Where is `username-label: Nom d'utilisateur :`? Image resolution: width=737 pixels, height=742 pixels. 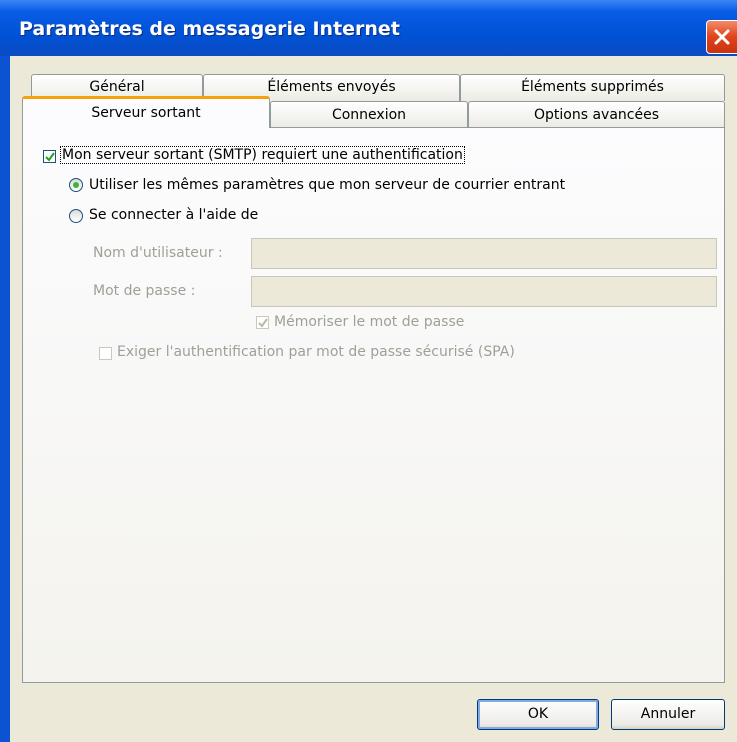 username-label: Nom d'utilisateur : is located at coordinates (158, 253).